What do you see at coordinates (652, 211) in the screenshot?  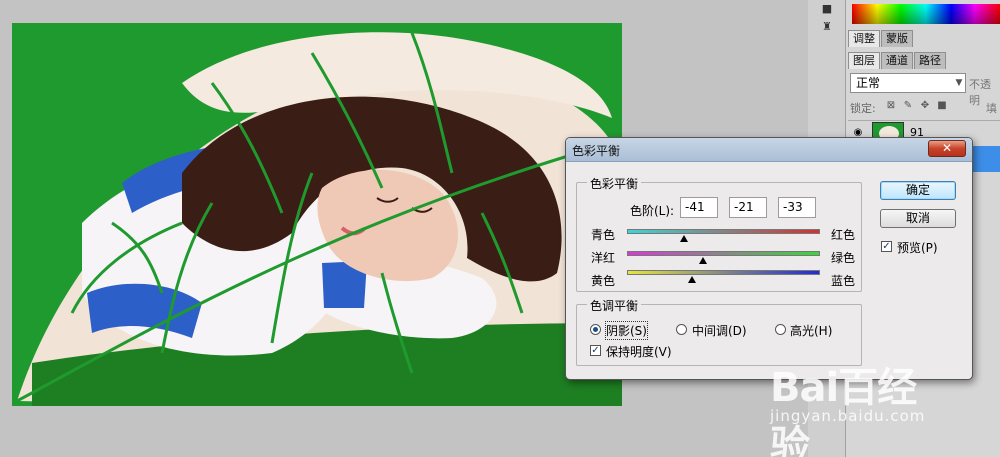 I see `levels-label: 色阶(L):` at bounding box center [652, 211].